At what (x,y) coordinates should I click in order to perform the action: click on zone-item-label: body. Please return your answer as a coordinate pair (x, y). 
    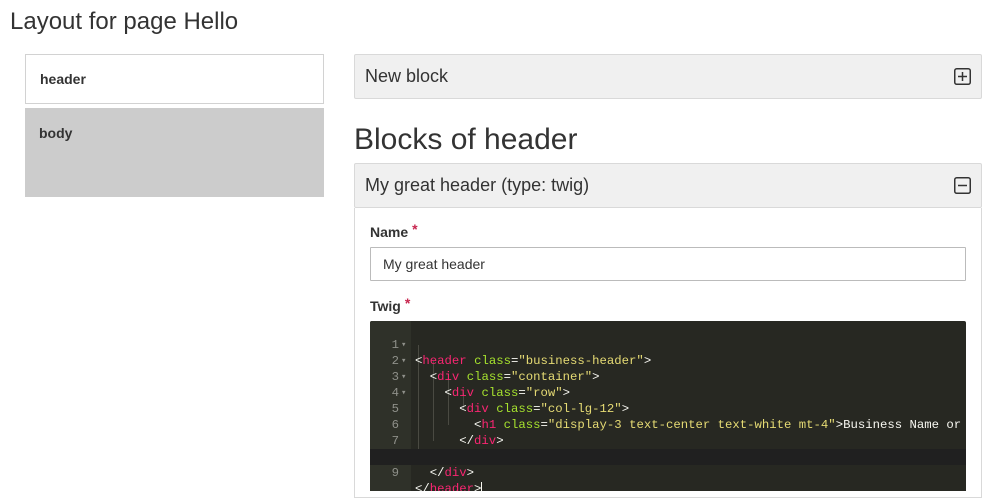
    Looking at the image, I should click on (56, 133).